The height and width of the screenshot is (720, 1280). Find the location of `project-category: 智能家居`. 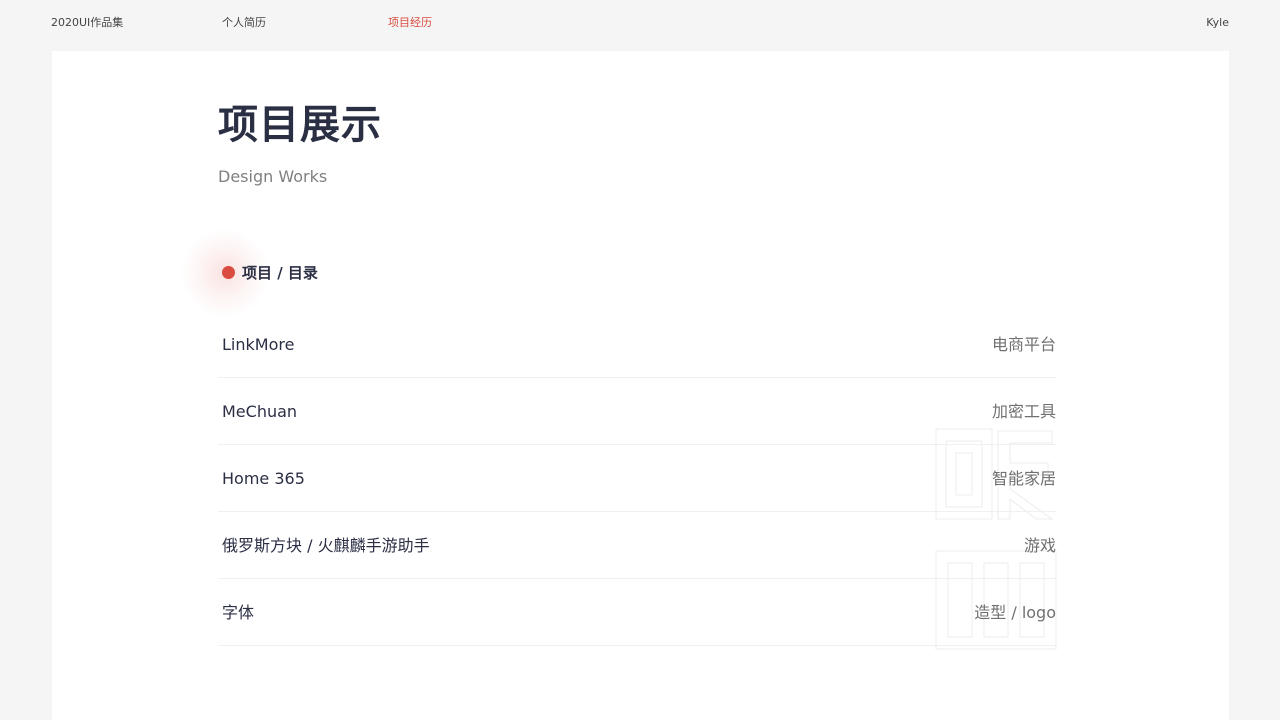

project-category: 智能家居 is located at coordinates (1023, 478).